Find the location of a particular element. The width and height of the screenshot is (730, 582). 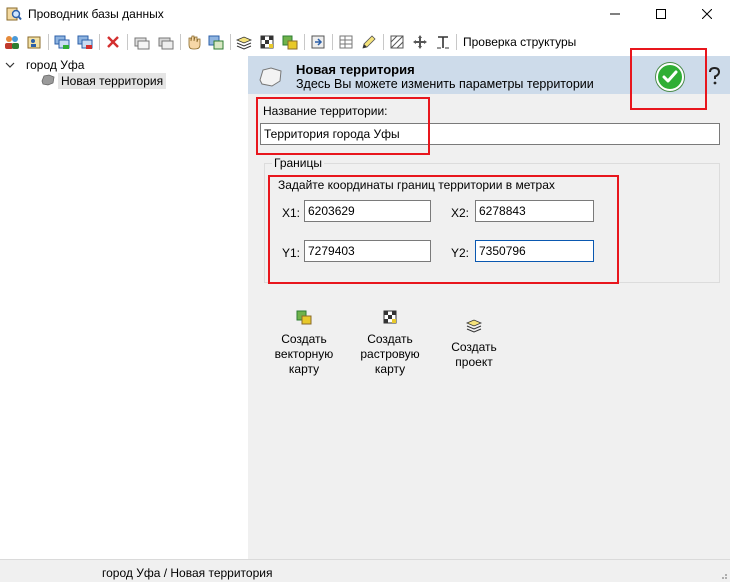

users-icon is located at coordinates (12, 42).